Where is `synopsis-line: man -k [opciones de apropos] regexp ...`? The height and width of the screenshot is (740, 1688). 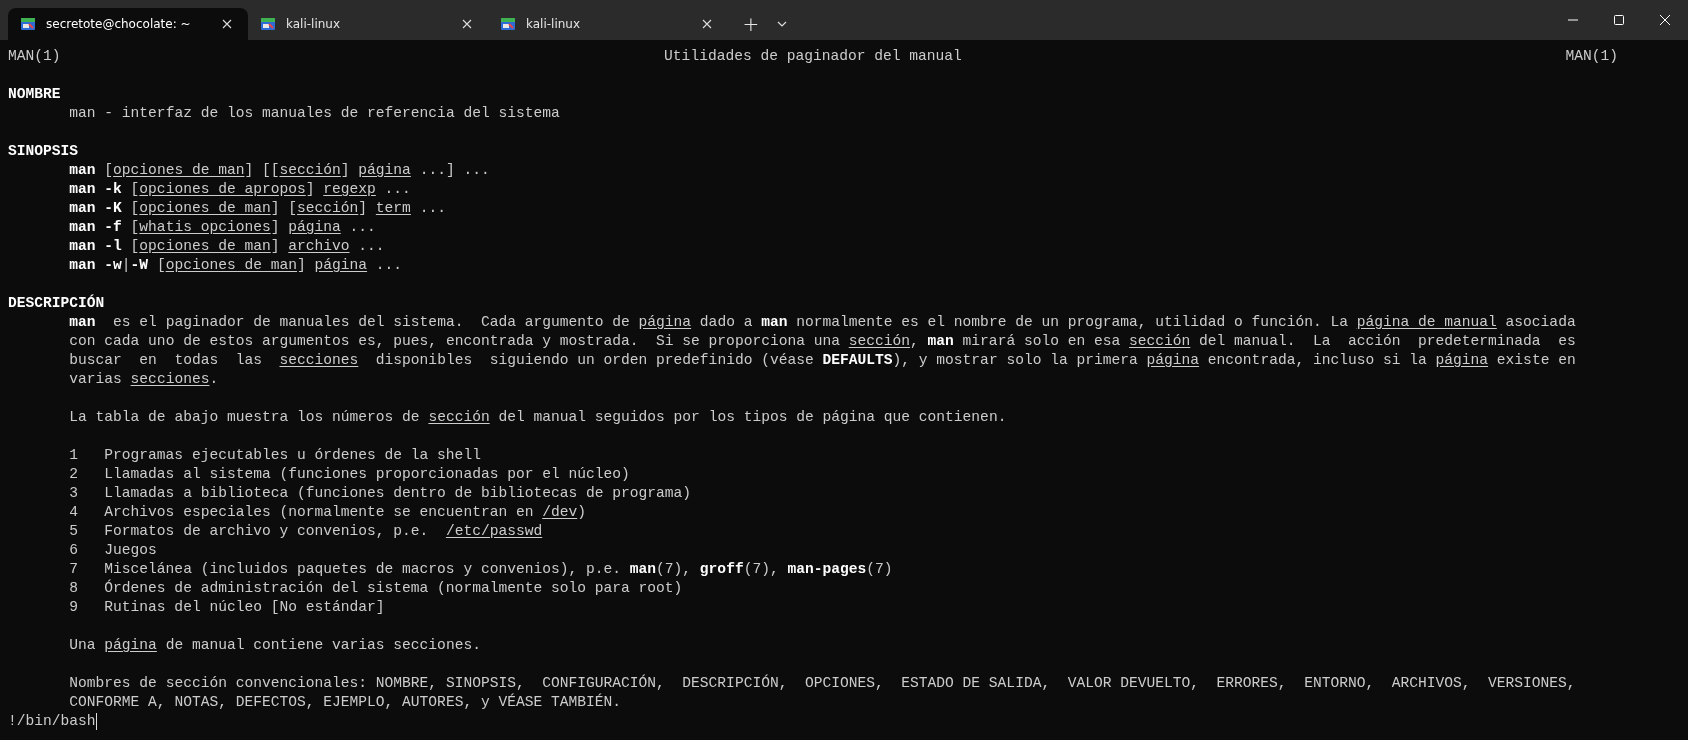 synopsis-line: man -k [opciones de apropos] regexp ... is located at coordinates (240, 189).